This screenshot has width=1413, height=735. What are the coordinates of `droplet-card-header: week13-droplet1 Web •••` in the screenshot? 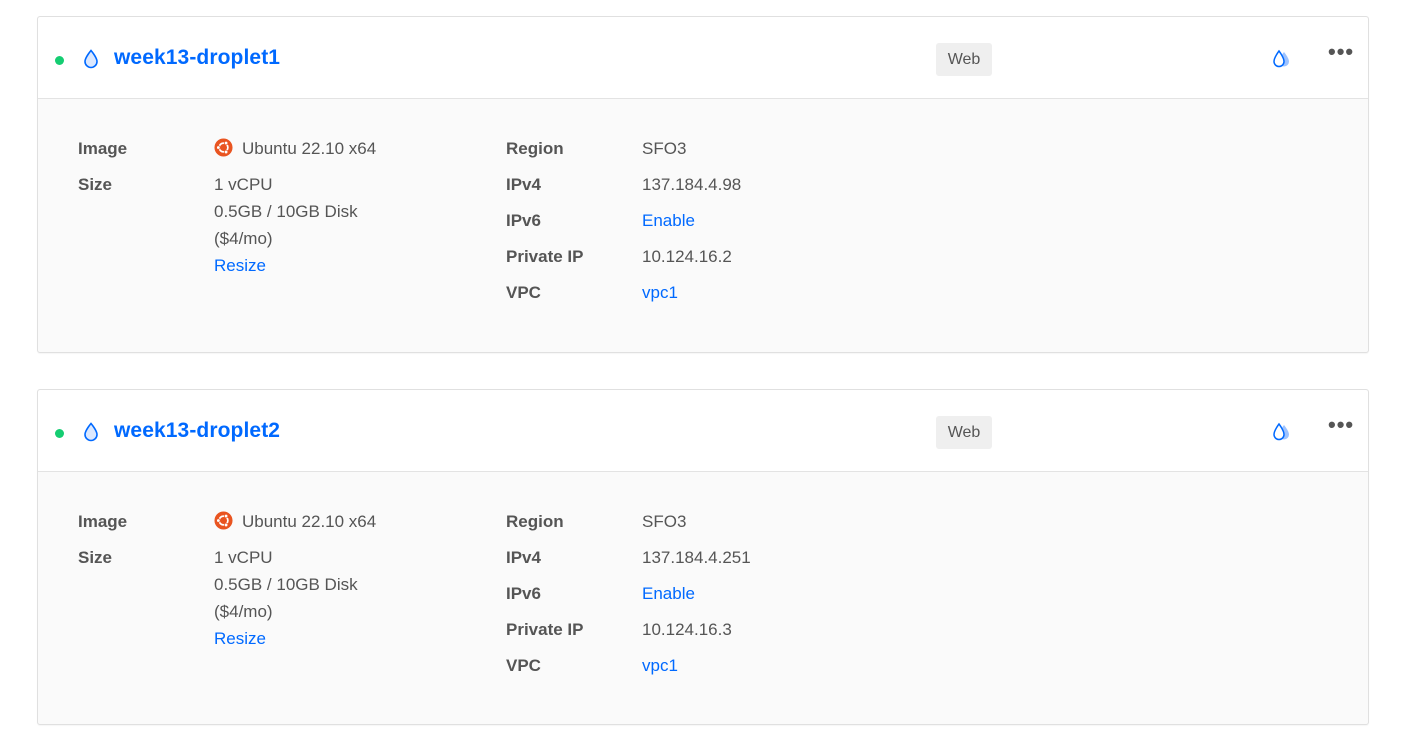 It's located at (703, 58).